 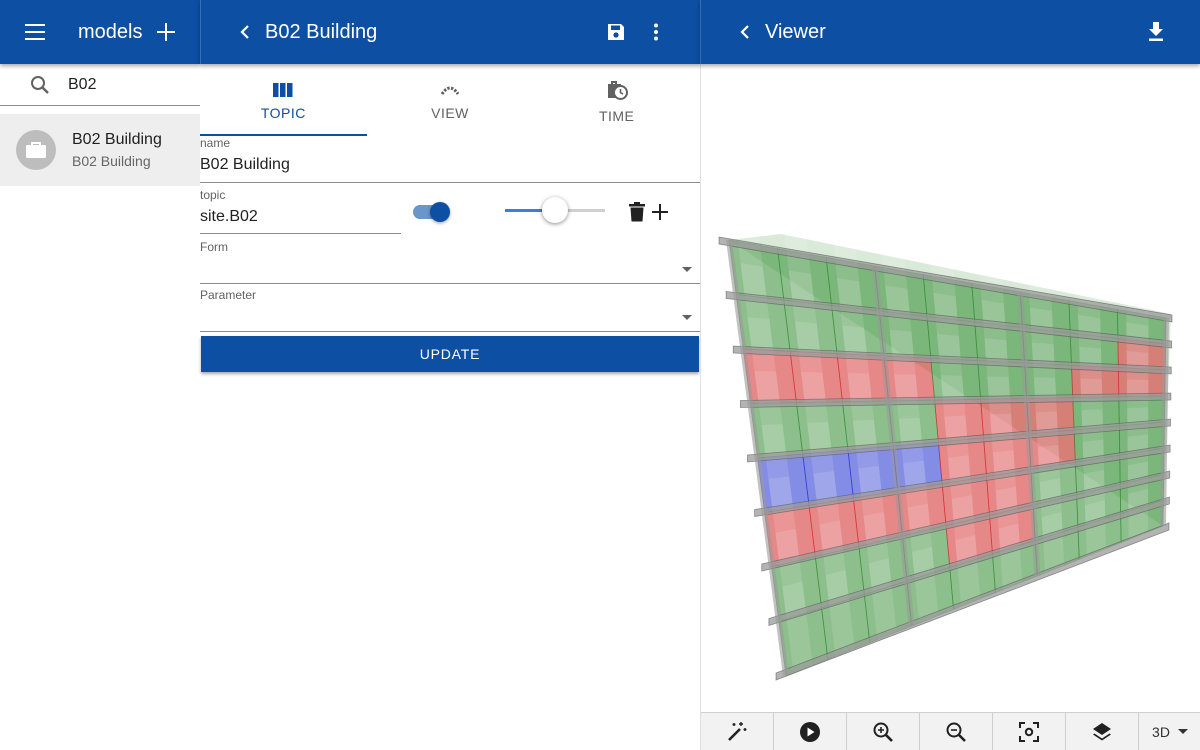 I want to click on play-button, so click(x=810, y=731).